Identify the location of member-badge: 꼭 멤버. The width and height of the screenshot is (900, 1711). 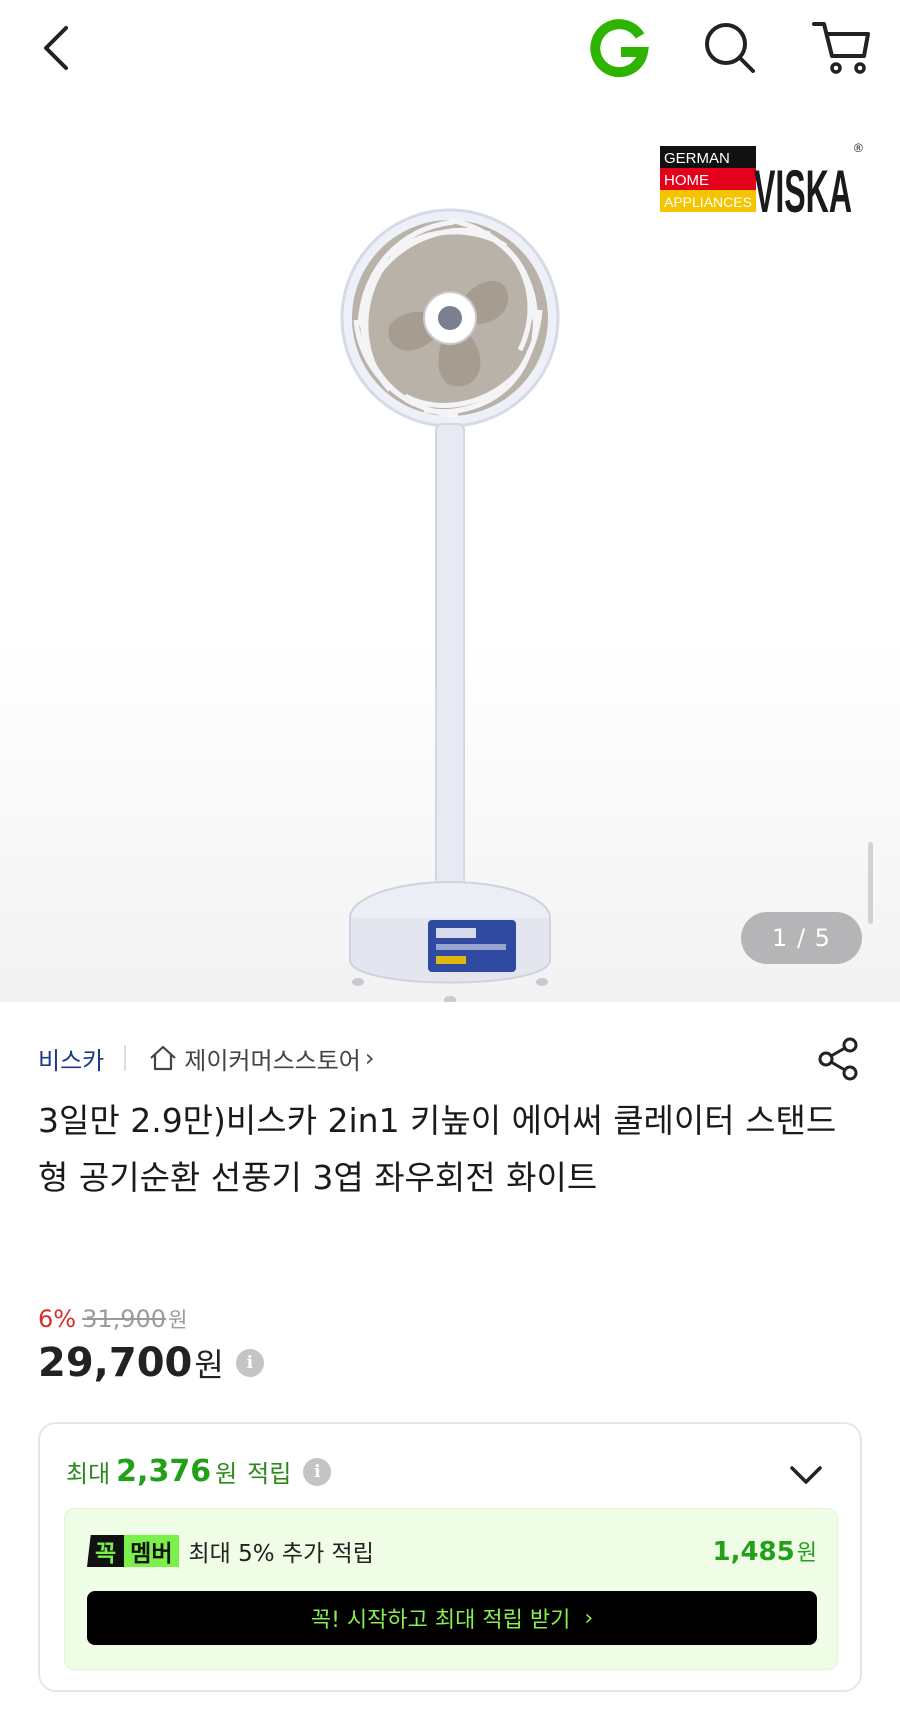
(133, 1551).